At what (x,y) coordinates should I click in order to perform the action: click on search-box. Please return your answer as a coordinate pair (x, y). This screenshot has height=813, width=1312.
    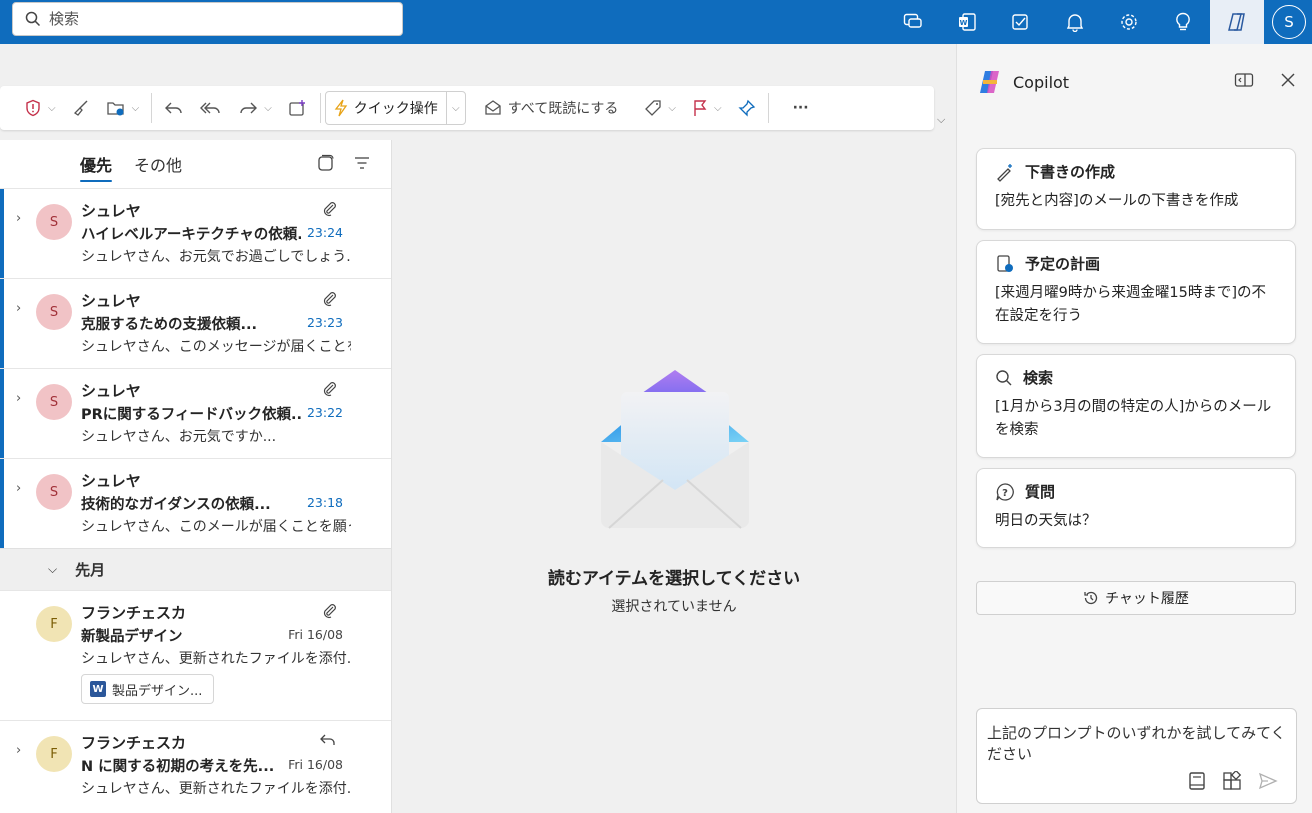
    Looking at the image, I should click on (207, 19).